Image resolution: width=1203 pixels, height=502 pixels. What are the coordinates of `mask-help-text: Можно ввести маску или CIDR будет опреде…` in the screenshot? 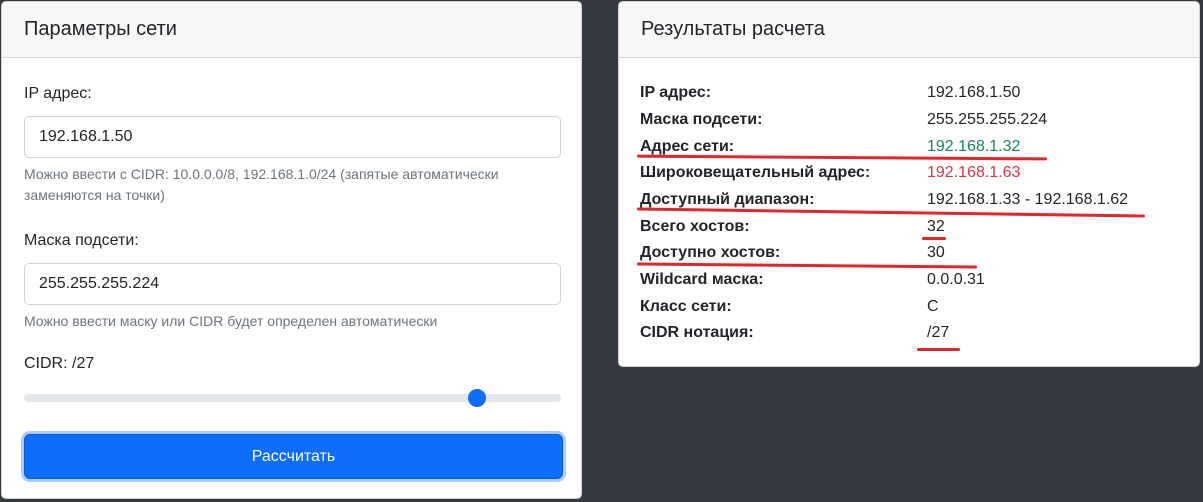 It's located at (231, 321).